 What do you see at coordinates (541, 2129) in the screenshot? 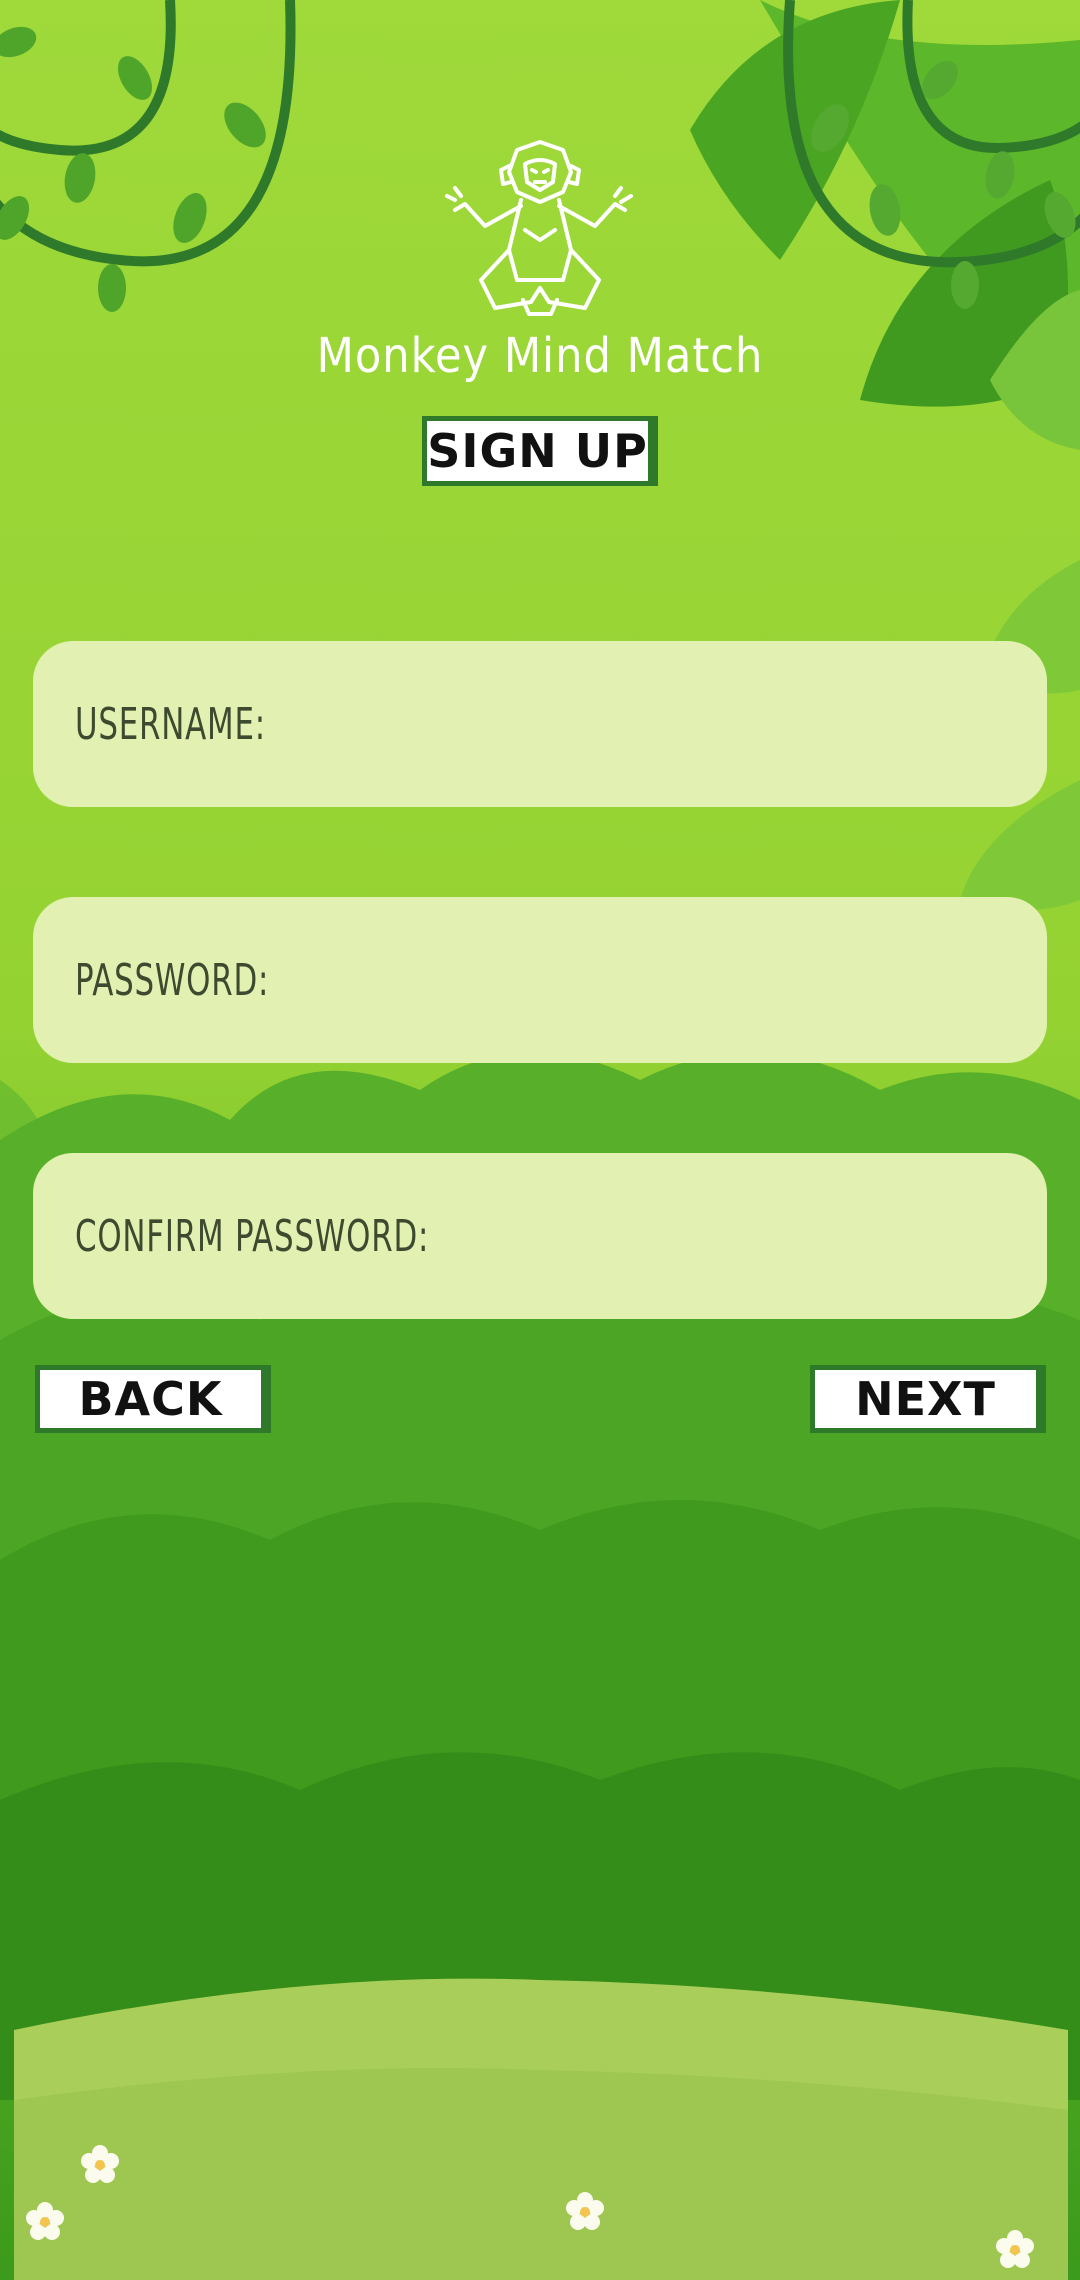
I see `grass-hill` at bounding box center [541, 2129].